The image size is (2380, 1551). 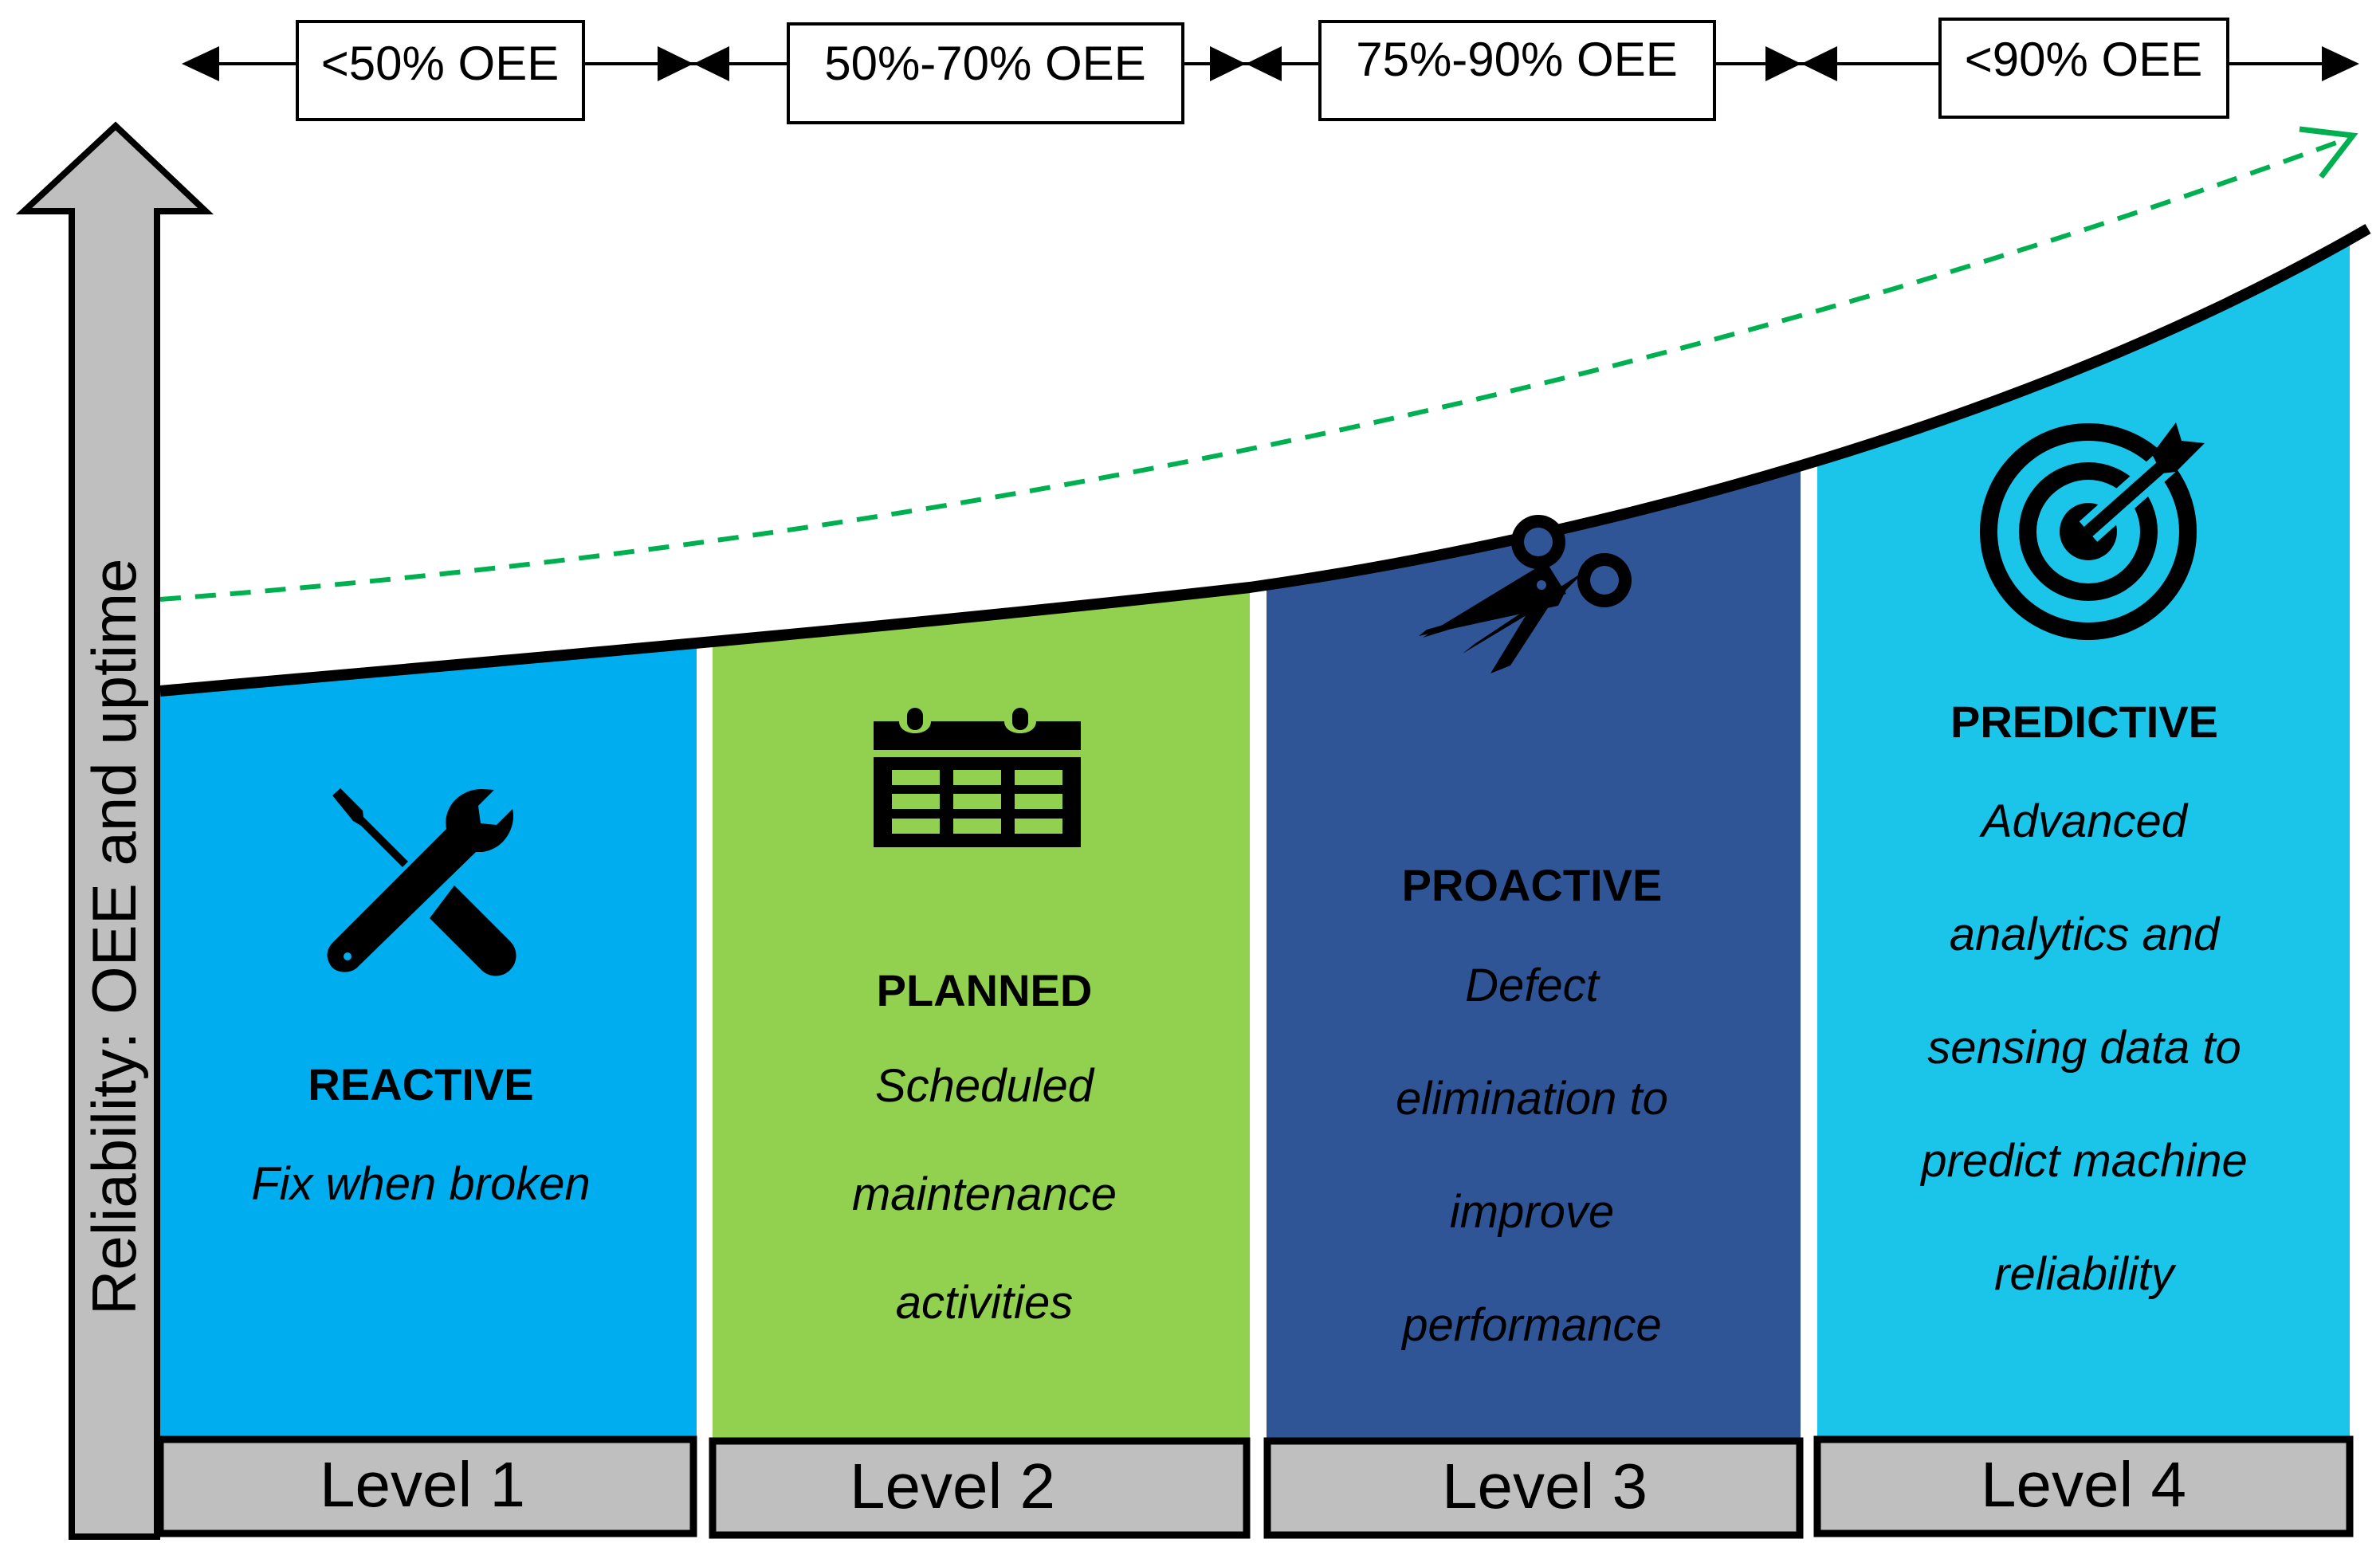 I want to click on oee-range-box-3: 75%-90% OEE, so click(x=1517, y=70).